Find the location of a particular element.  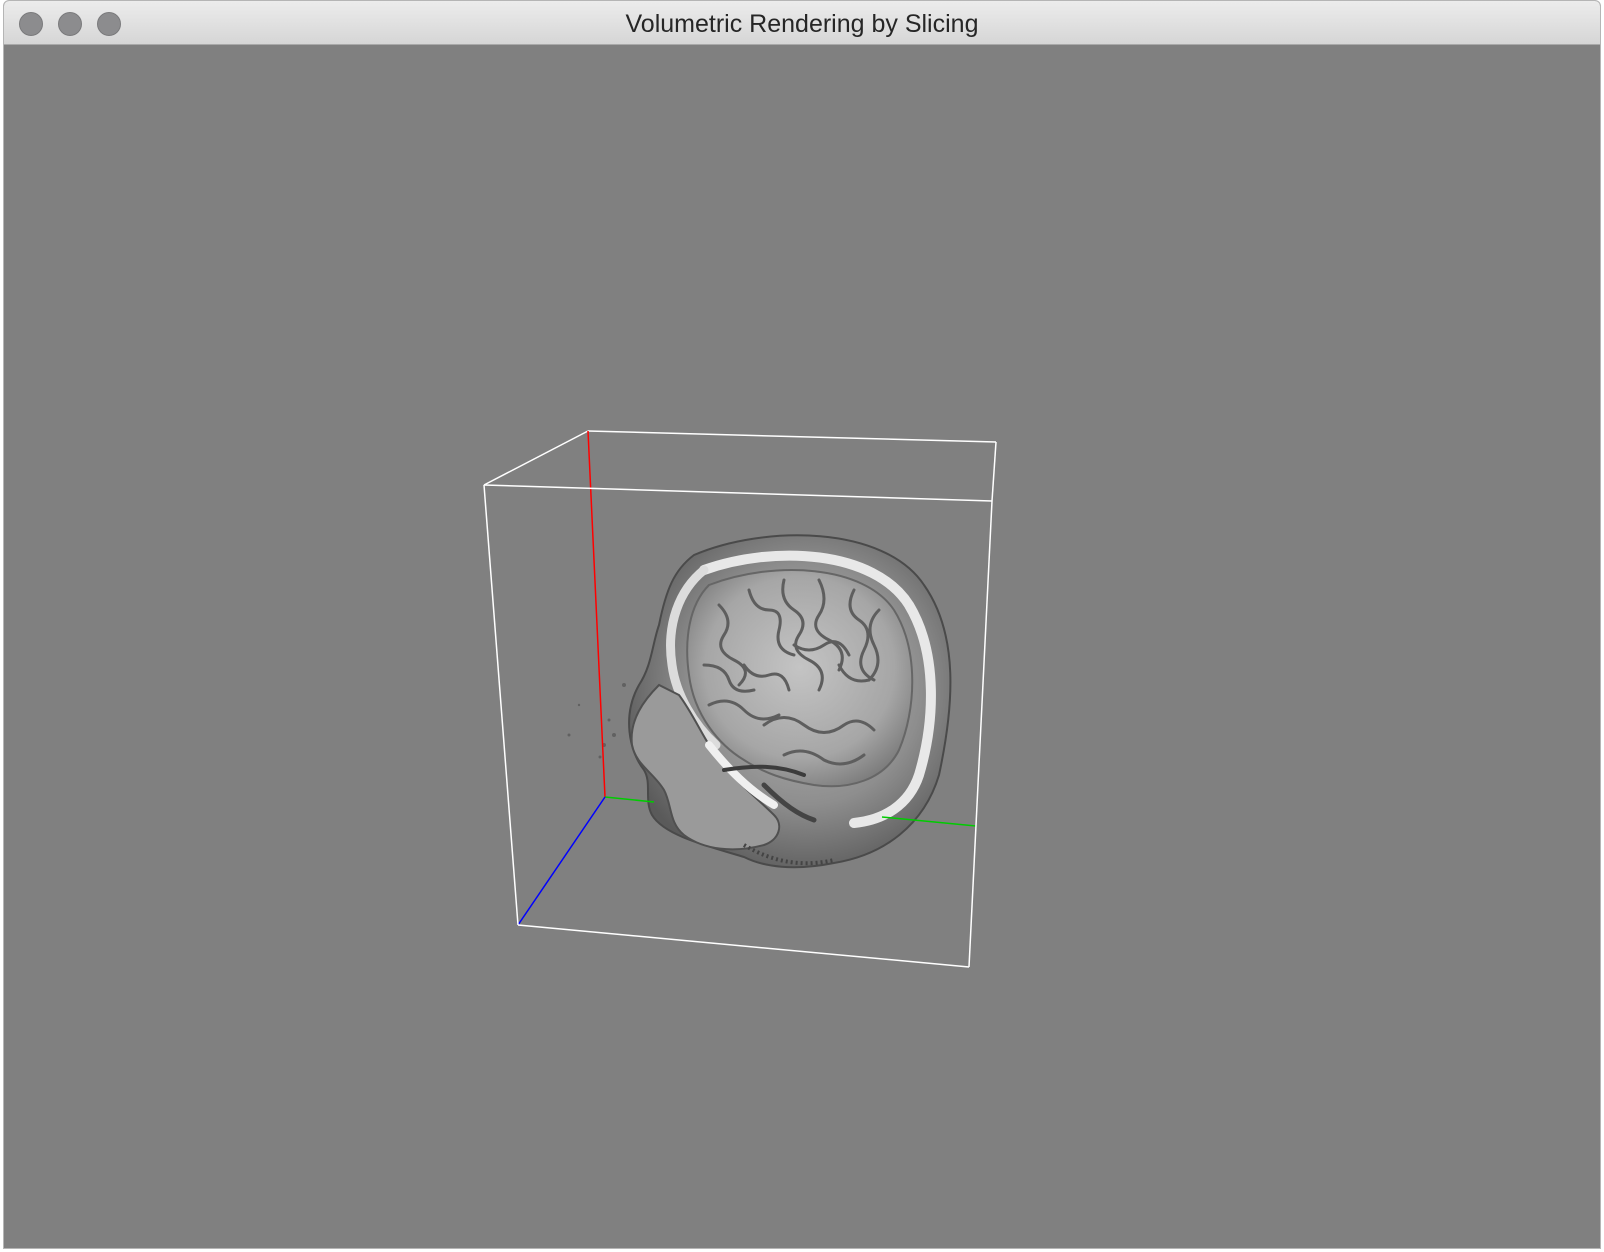

z-axis-line is located at coordinates (561, 861).